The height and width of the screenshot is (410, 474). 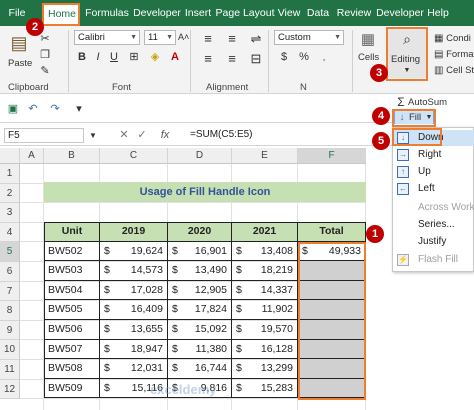 I want to click on row-header-6: 6, so click(x=10, y=272).